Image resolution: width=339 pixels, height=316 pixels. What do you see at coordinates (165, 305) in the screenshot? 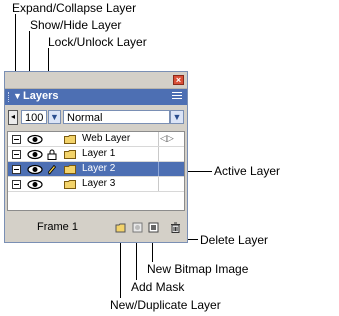
I see `callout-new-duplicate: New/Duplicate Layer` at bounding box center [165, 305].